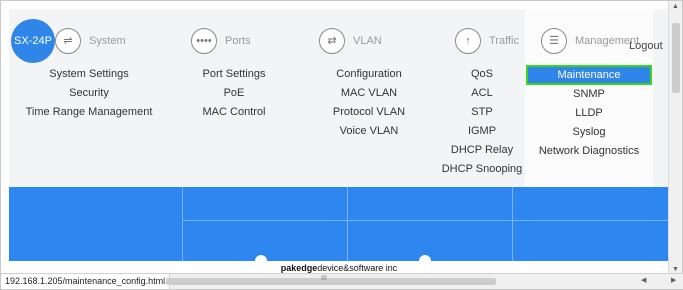 The image size is (683, 290). I want to click on footer-brand-bold: pakedge, so click(299, 268).